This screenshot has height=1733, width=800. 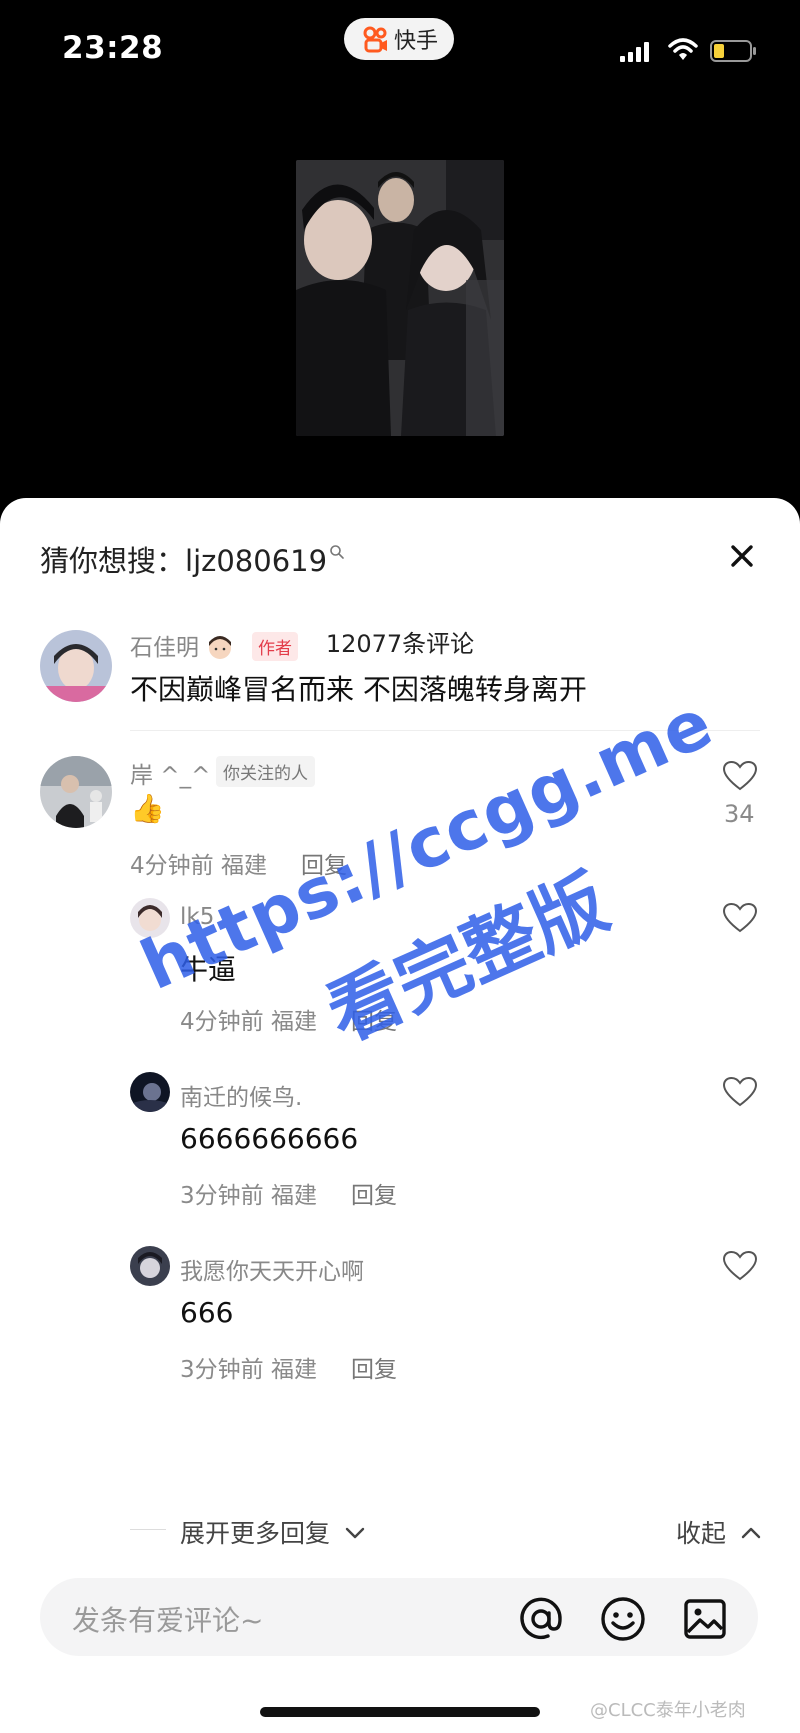 I want to click on app-switch-pill: 快手, so click(x=399, y=39).